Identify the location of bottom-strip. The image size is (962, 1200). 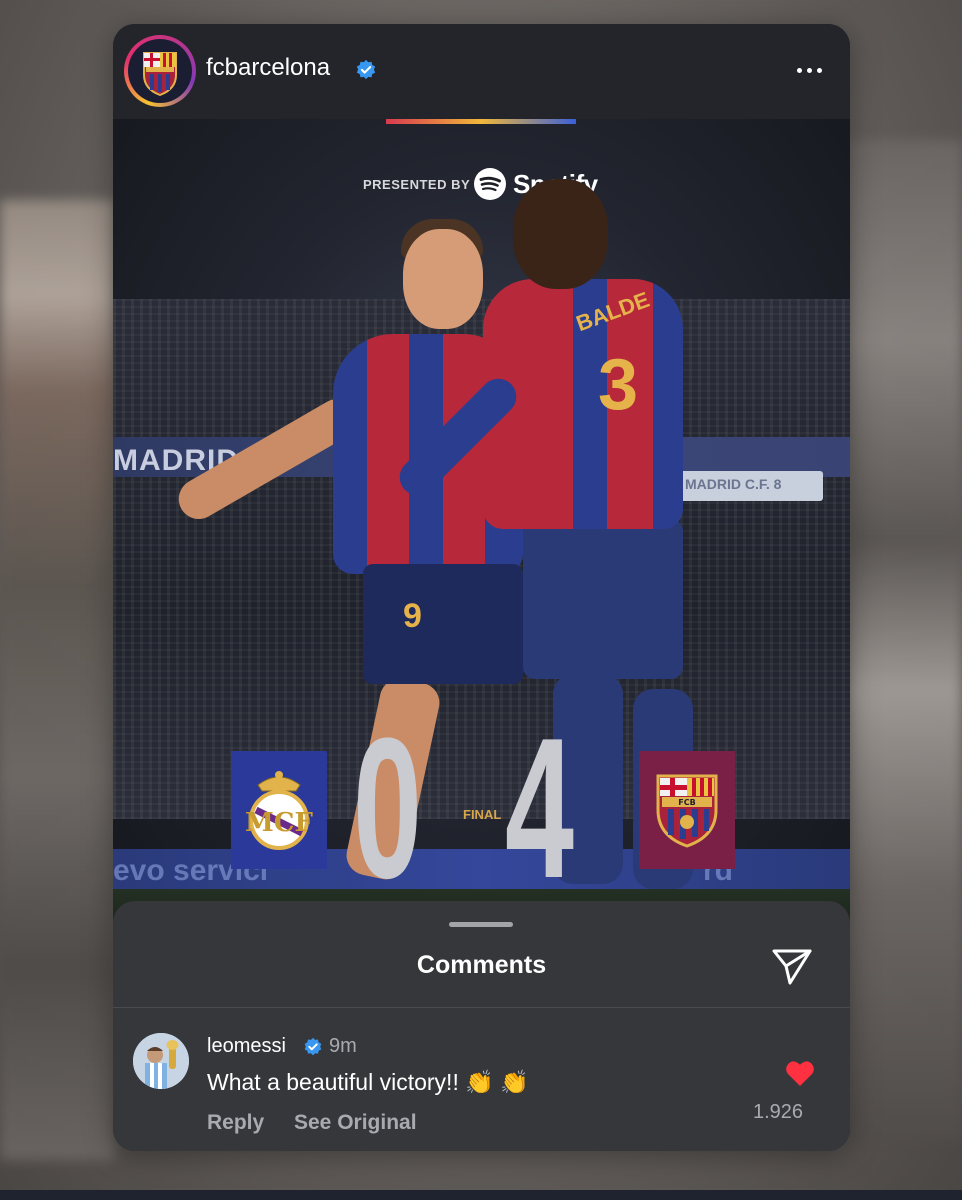
(481, 1195).